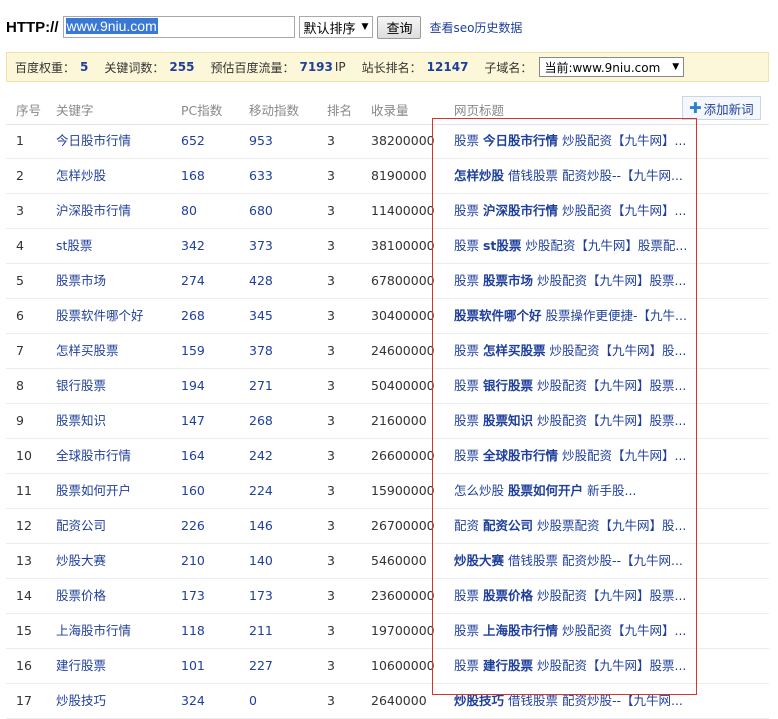 Image resolution: width=778 pixels, height=719 pixels. I want to click on row-mobile-index: 268, so click(284, 421).